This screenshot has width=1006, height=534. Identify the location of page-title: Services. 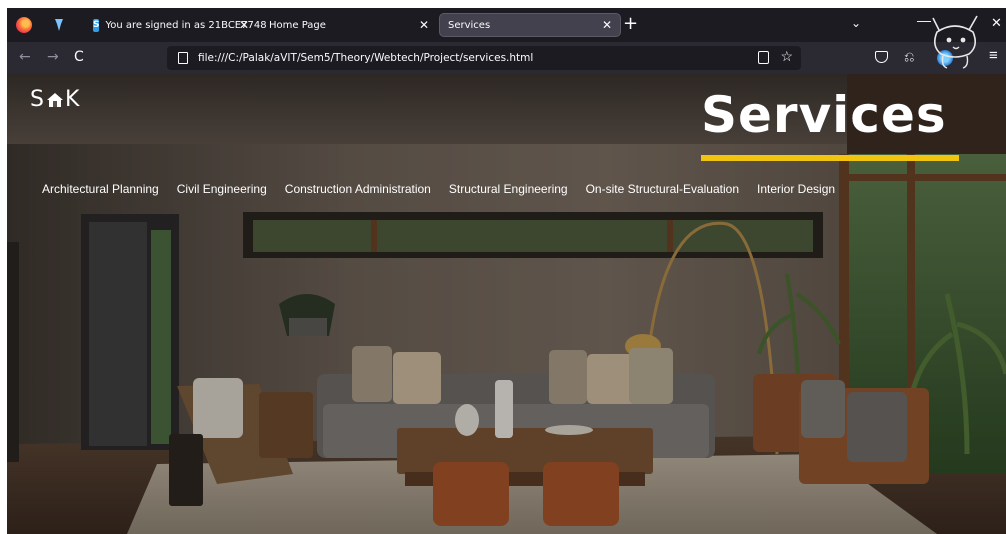
(824, 115).